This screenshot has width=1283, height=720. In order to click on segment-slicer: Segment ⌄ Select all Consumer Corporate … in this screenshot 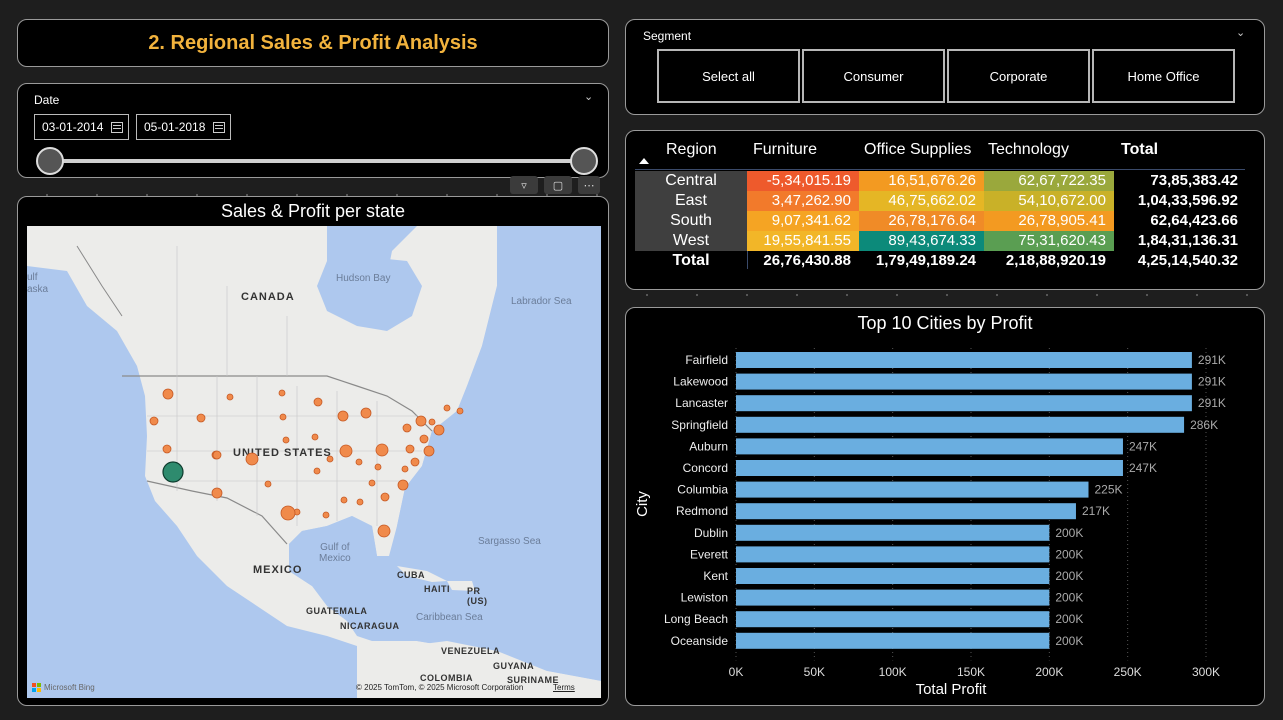, I will do `click(945, 67)`.